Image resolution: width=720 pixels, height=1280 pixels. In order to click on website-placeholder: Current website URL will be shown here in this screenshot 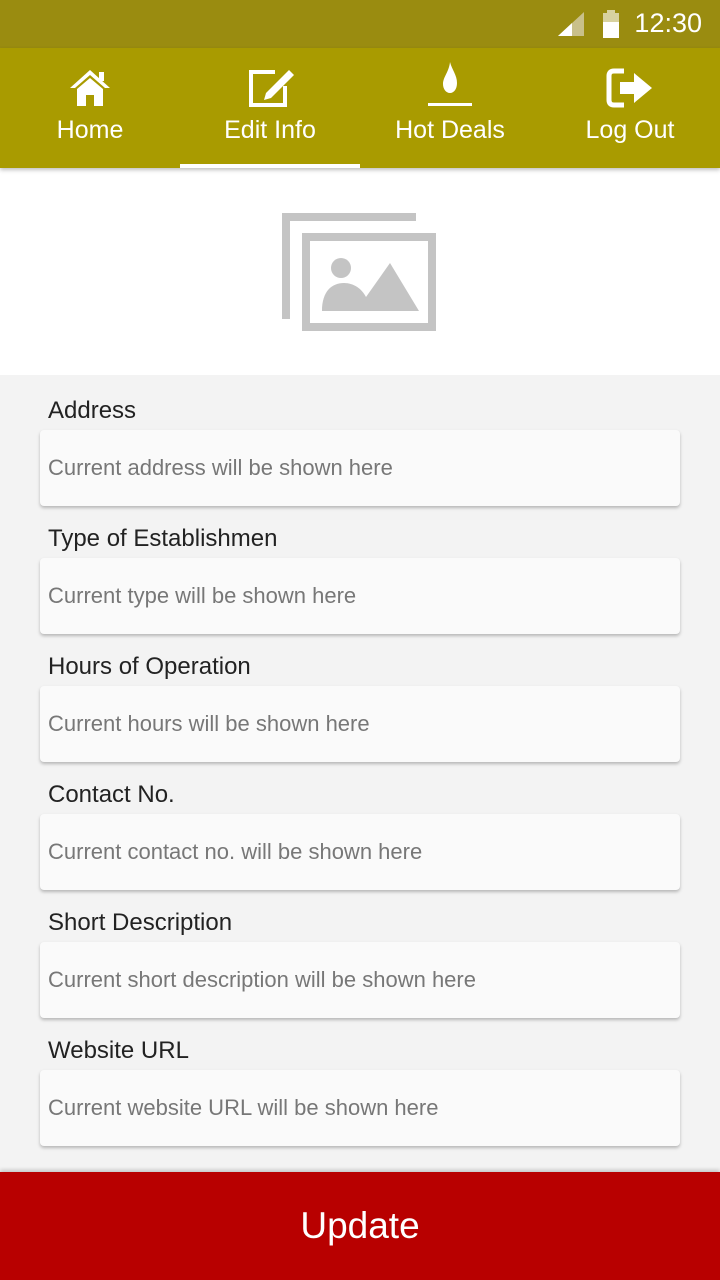, I will do `click(243, 1107)`.